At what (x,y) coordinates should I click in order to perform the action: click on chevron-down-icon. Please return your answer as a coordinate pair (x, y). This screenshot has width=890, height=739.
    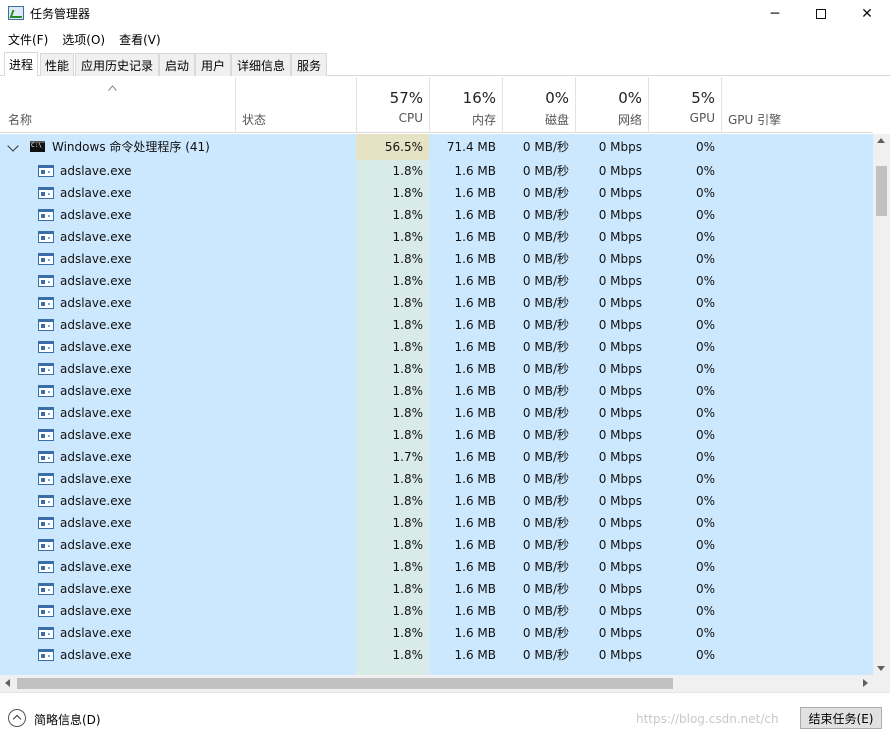
    Looking at the image, I should click on (13, 146).